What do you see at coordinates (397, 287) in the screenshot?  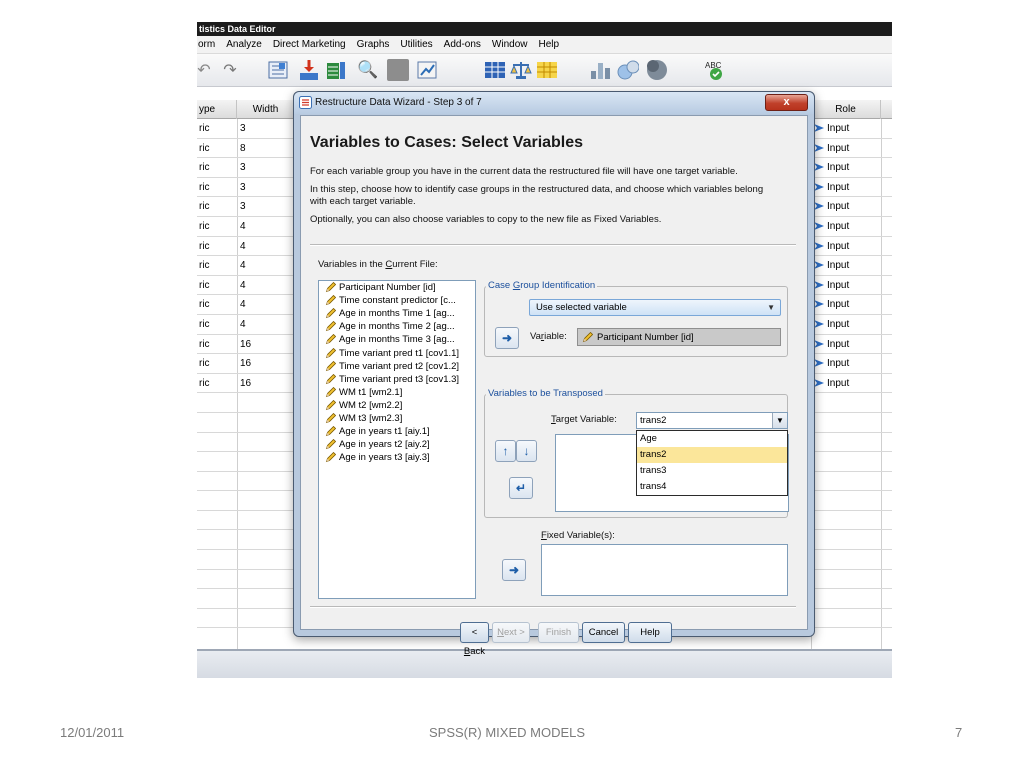 I see `list-item: Participant Number [id]` at bounding box center [397, 287].